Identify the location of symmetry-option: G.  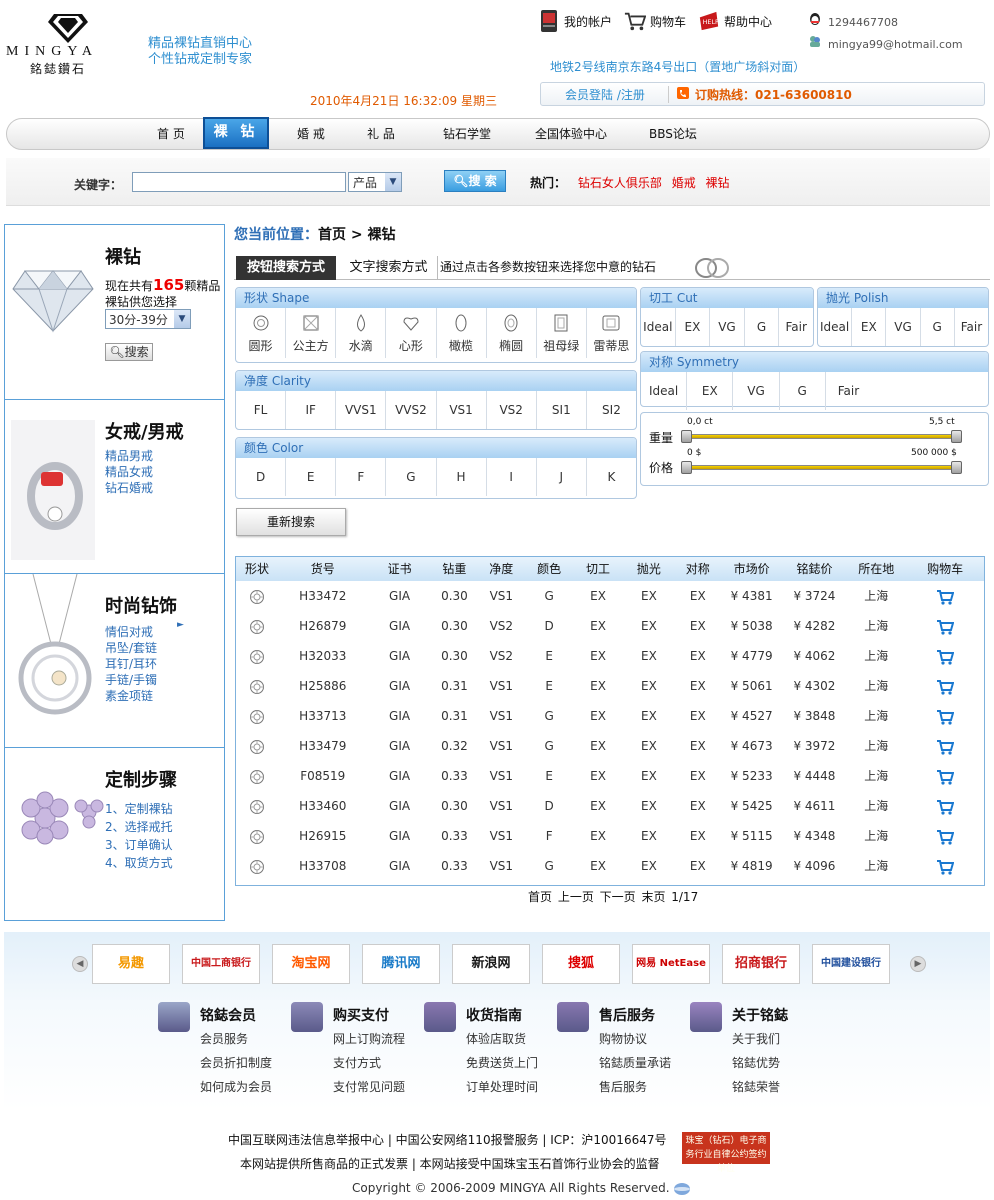
(803, 391).